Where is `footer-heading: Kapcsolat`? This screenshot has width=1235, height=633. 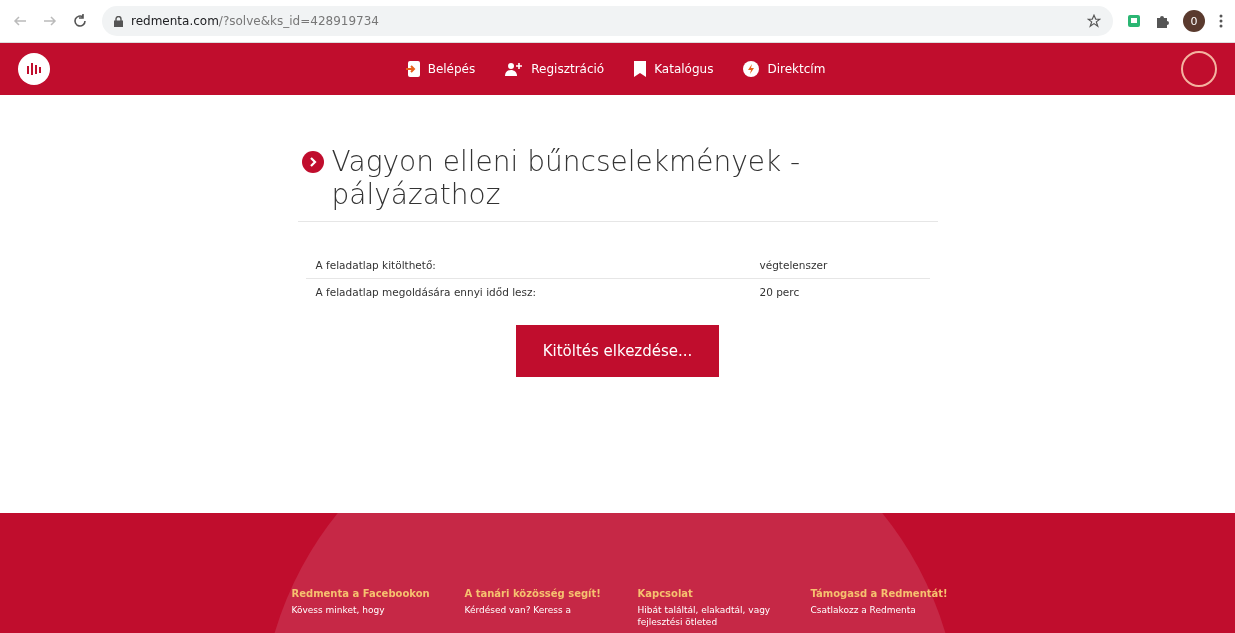 footer-heading: Kapcsolat is located at coordinates (665, 594).